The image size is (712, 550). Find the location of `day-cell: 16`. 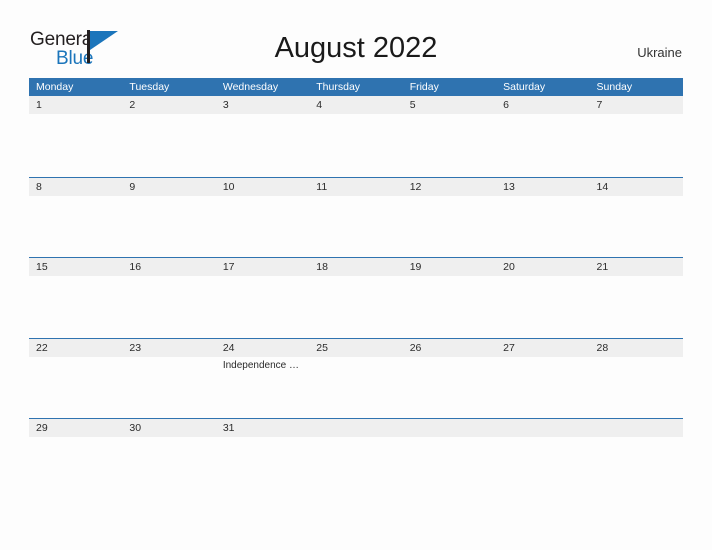

day-cell: 16 is located at coordinates (169, 297).